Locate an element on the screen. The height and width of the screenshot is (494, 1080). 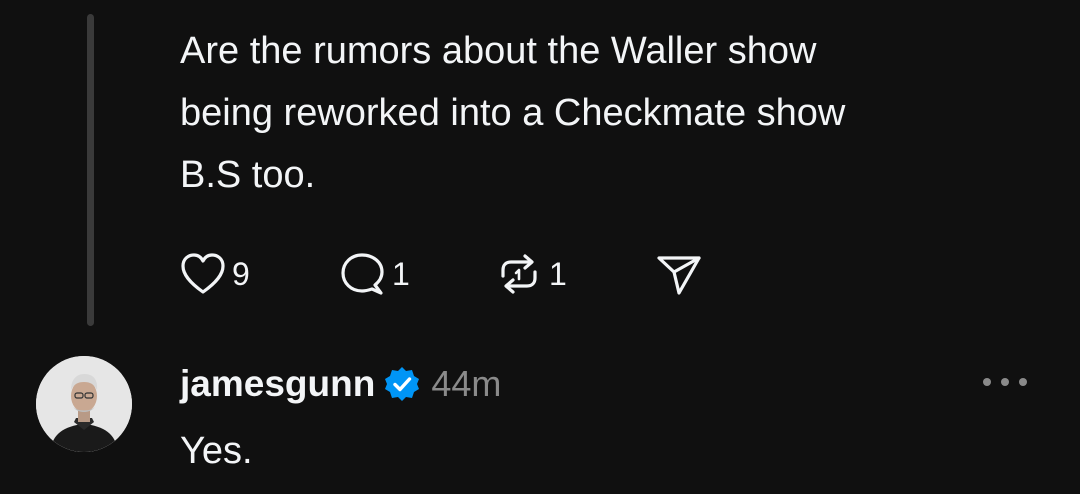
verified-badge-icon is located at coordinates (402, 384).